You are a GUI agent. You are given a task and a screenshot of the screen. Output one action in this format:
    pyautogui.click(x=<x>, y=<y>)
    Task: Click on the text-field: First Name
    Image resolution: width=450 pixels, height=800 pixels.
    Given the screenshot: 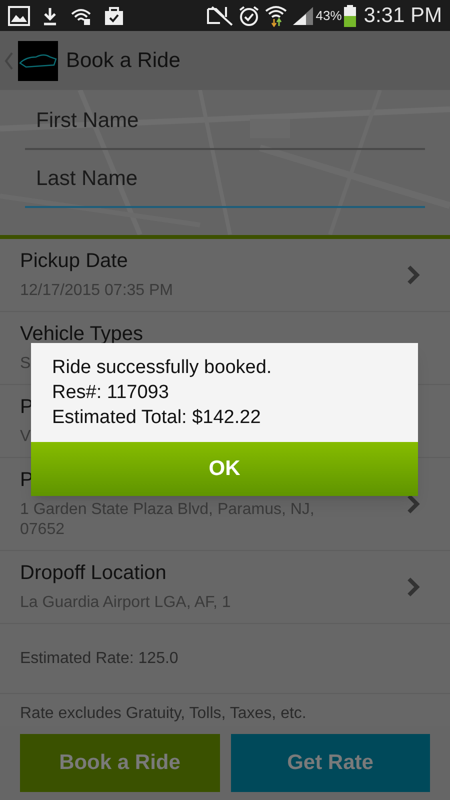 What is the action you would take?
    pyautogui.click(x=225, y=127)
    